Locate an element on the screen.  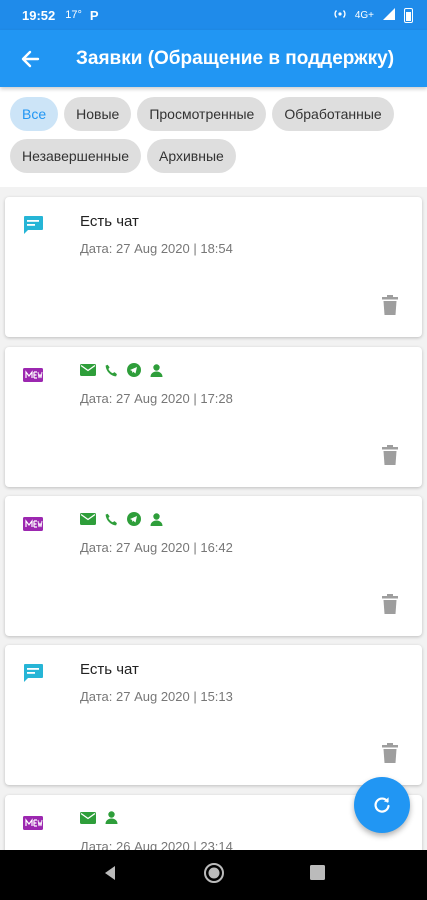
nav-back-icon is located at coordinates (110, 875).